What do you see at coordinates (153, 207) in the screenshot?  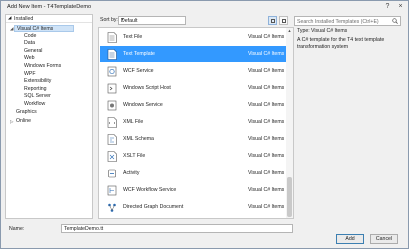 I see `template-name: Directed Graph Document` at bounding box center [153, 207].